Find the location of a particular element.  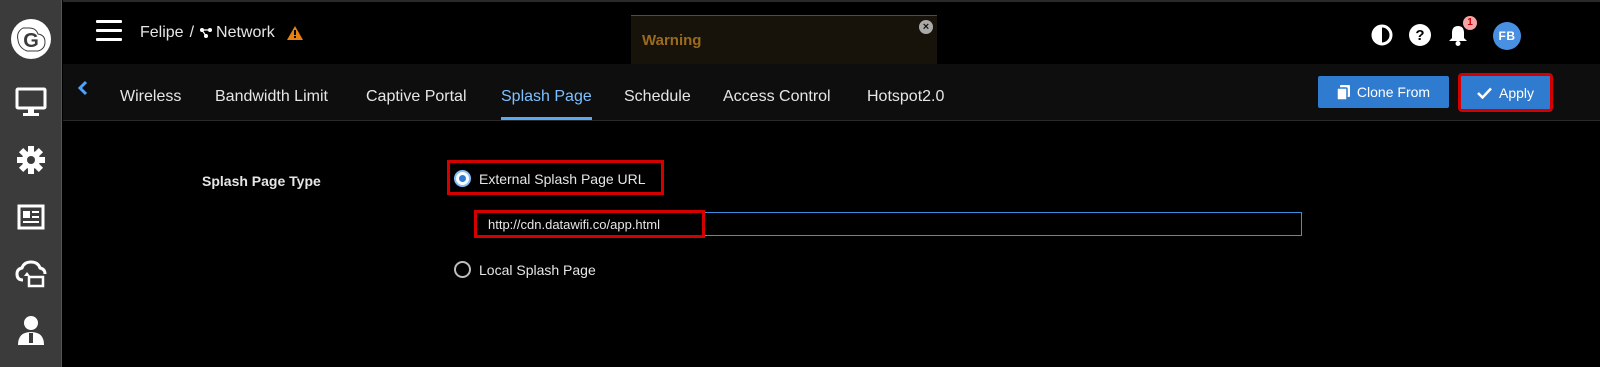

apply-button: Apply is located at coordinates (1505, 92).